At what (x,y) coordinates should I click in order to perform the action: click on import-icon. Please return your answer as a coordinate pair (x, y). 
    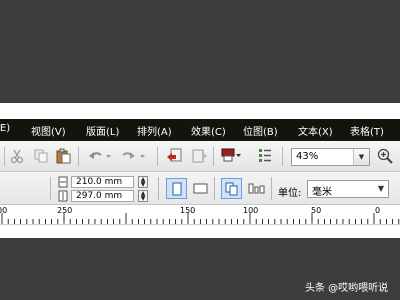
    Looking at the image, I should click on (174, 156).